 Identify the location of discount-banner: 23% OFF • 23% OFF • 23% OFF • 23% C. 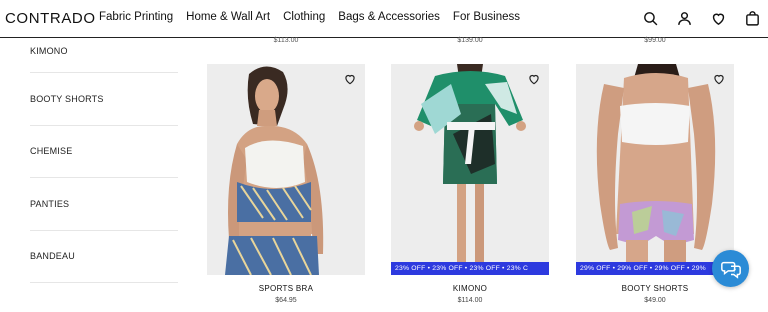
(470, 268).